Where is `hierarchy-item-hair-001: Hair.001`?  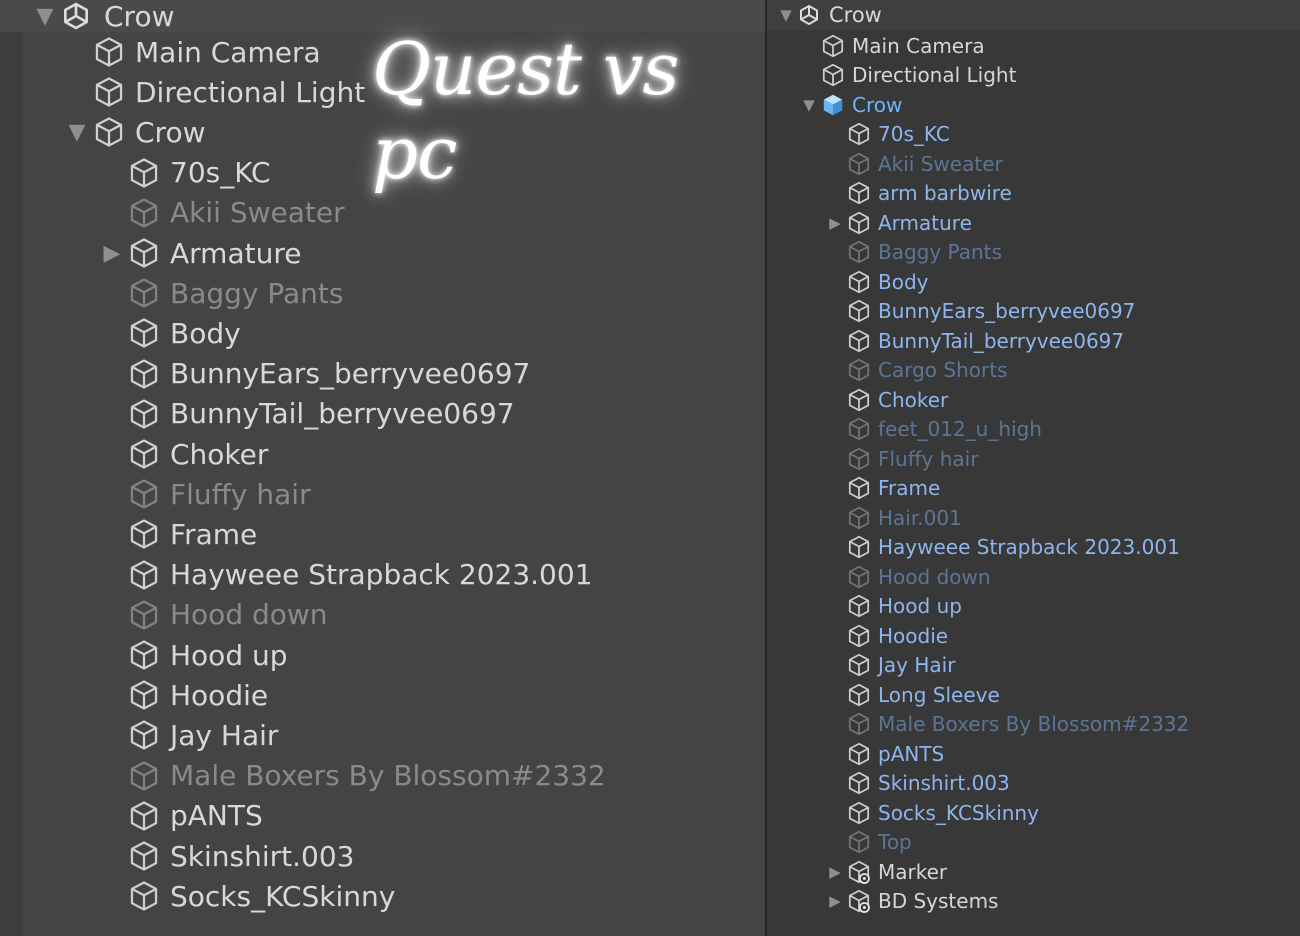 hierarchy-item-hair-001: Hair.001 is located at coordinates (893, 517).